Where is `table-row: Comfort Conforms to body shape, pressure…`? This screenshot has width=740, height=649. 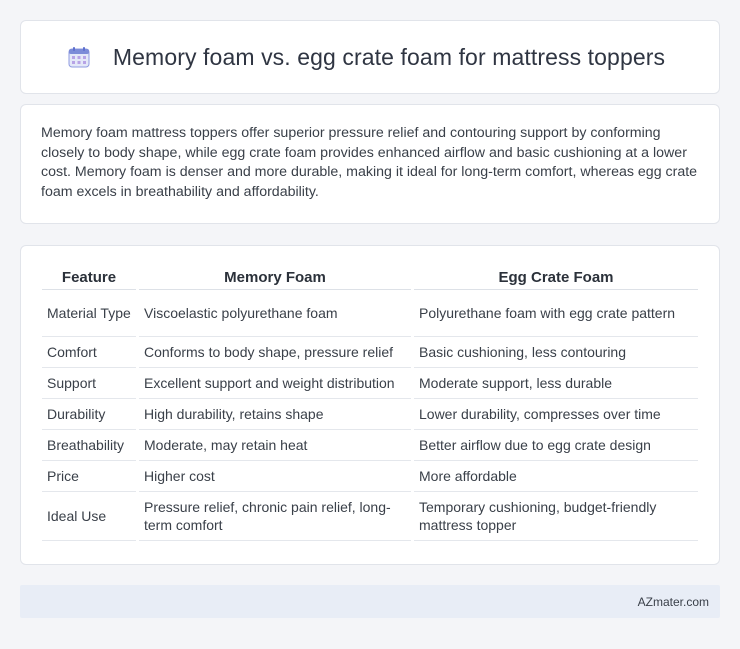
table-row: Comfort Conforms to body shape, pressure… is located at coordinates (370, 352).